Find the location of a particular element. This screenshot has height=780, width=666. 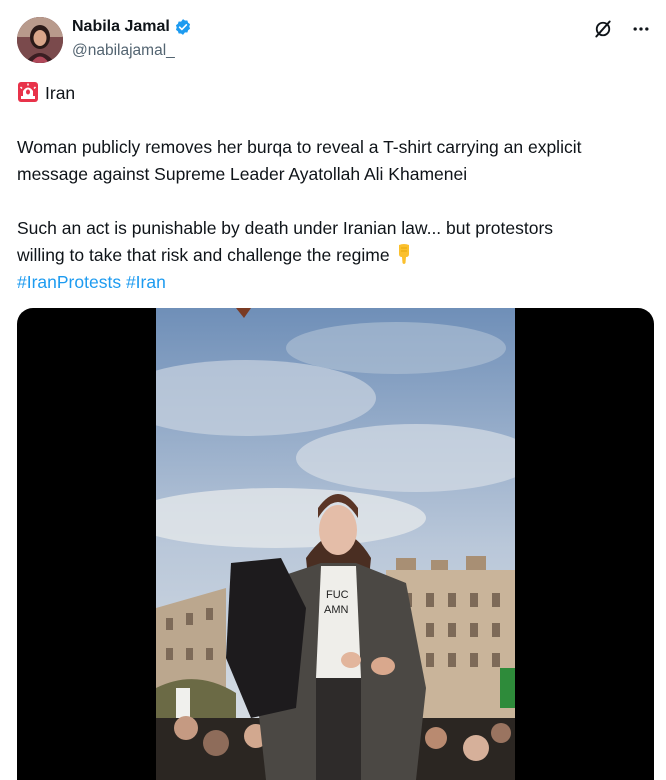

tweet-header: Nabila Jamal @nabilajamal_ is located at coordinates (333, 35).